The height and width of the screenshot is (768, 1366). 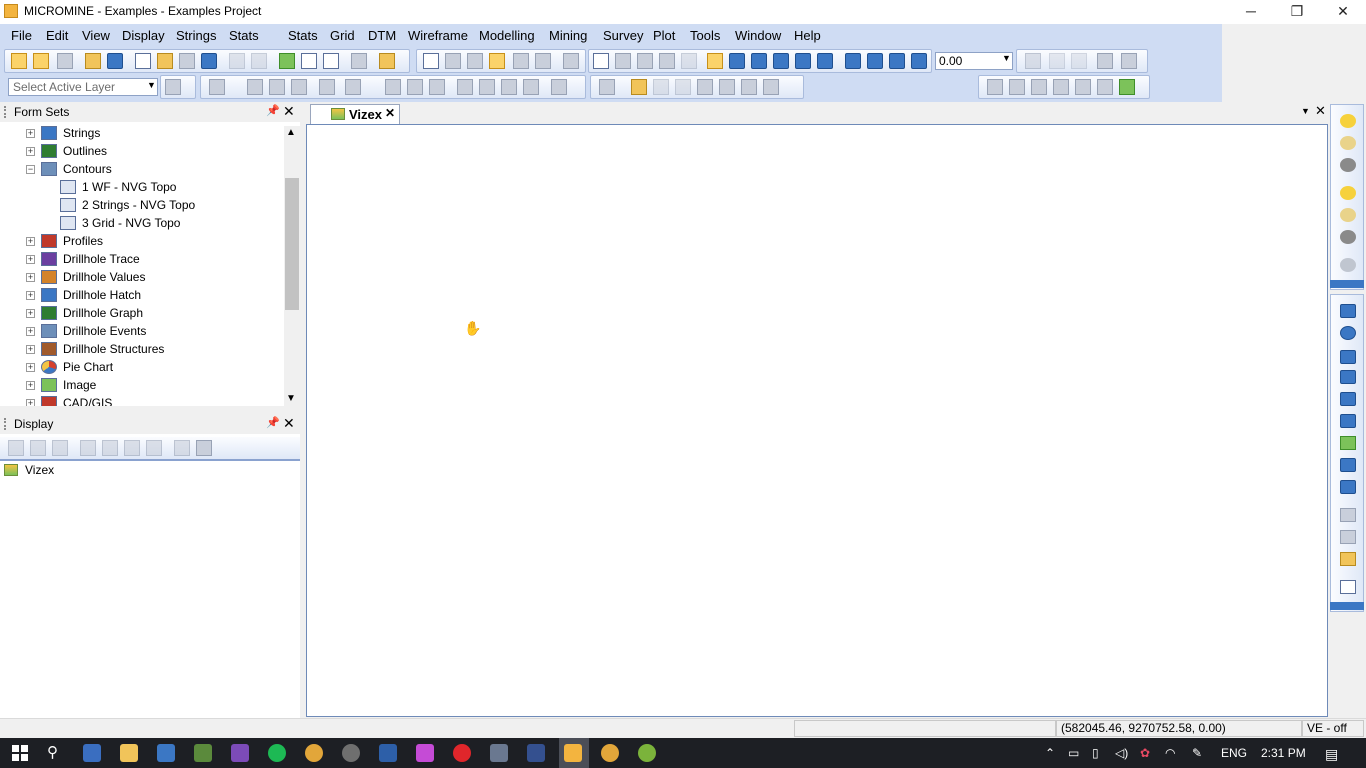 What do you see at coordinates (497, 61) in the screenshot?
I see `pan-active-icon` at bounding box center [497, 61].